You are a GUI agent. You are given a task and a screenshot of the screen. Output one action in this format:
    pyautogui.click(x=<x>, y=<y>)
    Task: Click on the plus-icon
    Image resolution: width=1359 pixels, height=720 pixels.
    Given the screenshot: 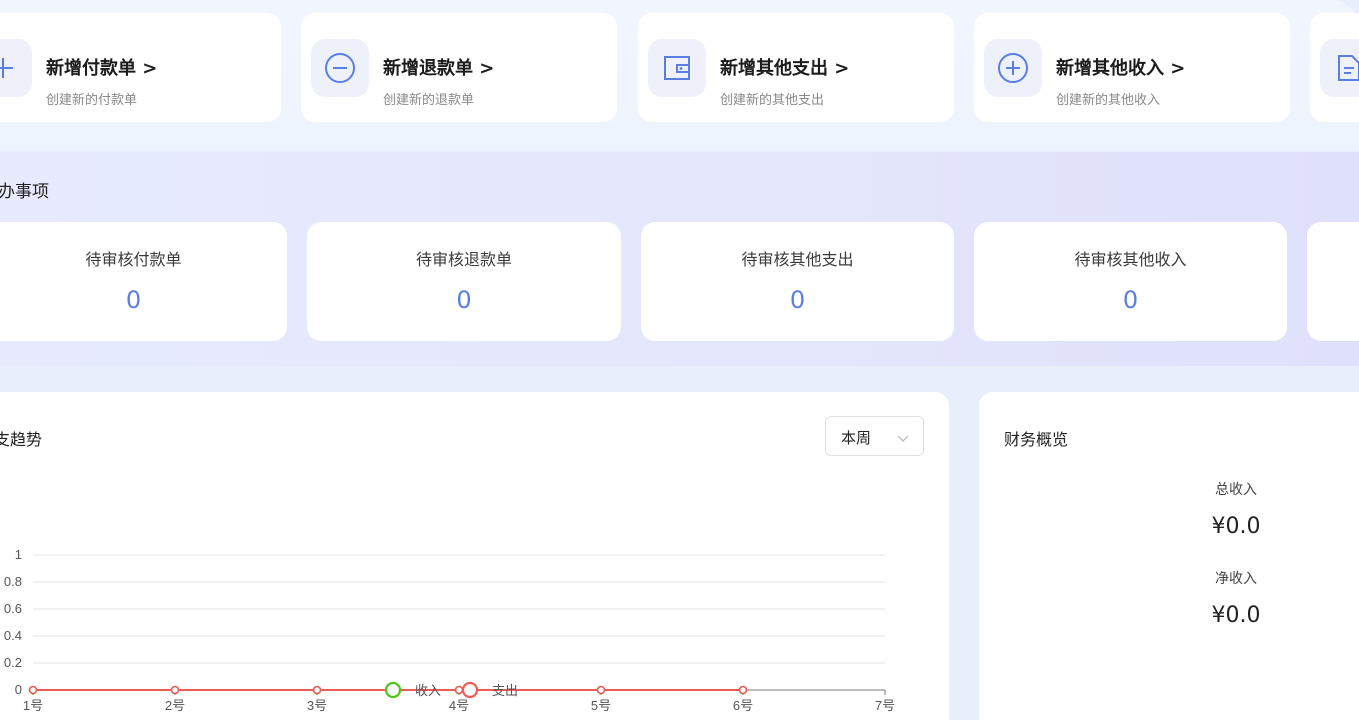 What is the action you would take?
    pyautogui.click(x=16, y=68)
    